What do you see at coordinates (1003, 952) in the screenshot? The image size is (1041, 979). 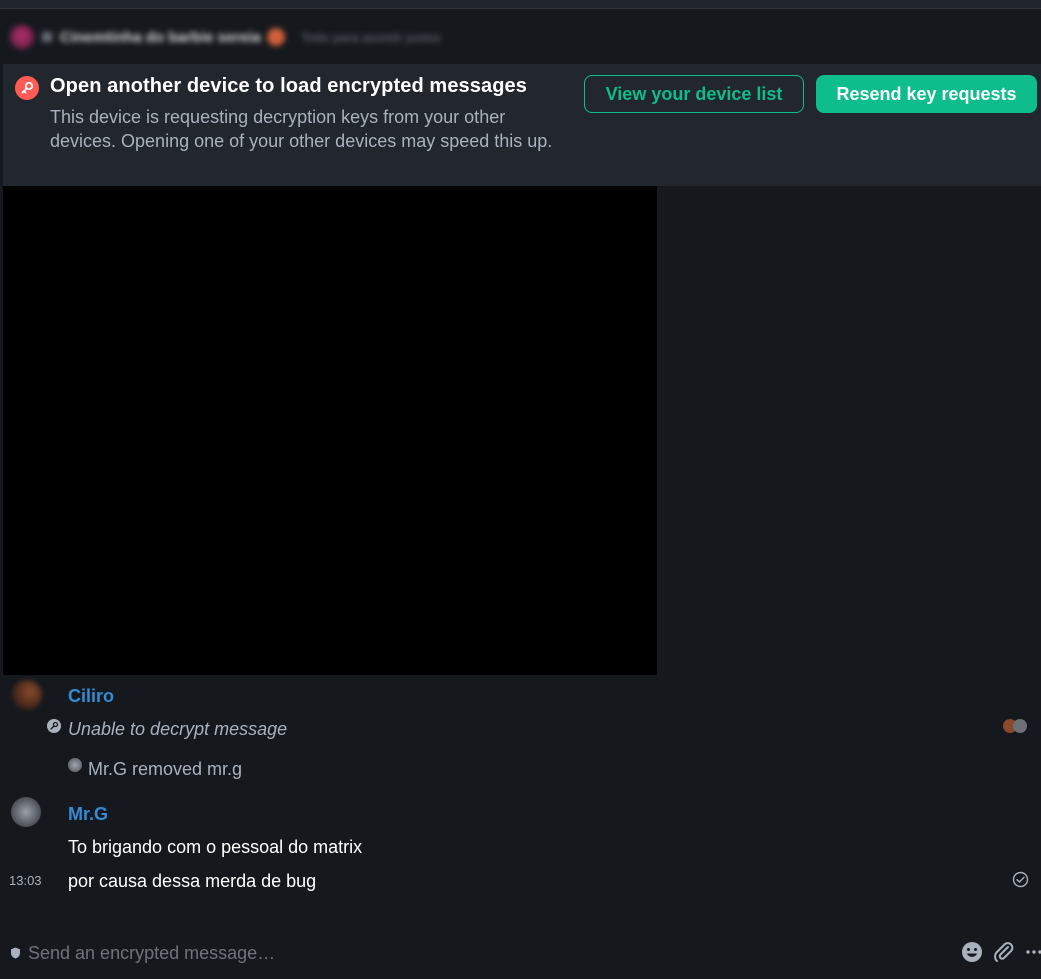 I see `paperclip-icon` at bounding box center [1003, 952].